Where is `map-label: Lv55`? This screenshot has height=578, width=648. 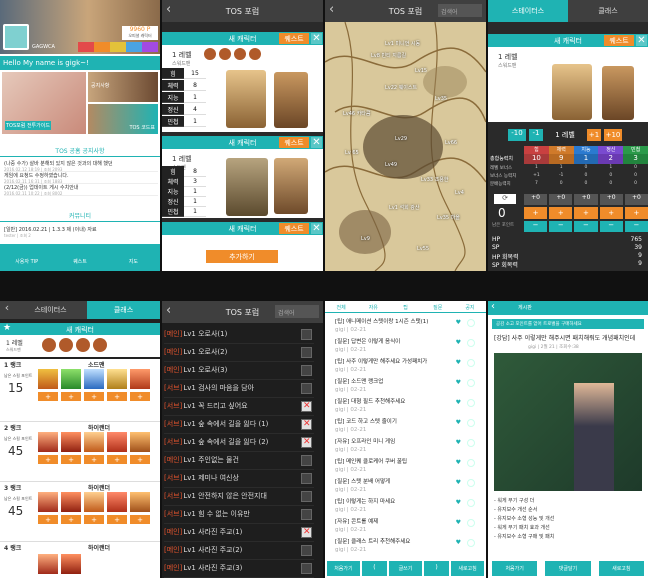 map-label: Lv55 is located at coordinates (423, 249).